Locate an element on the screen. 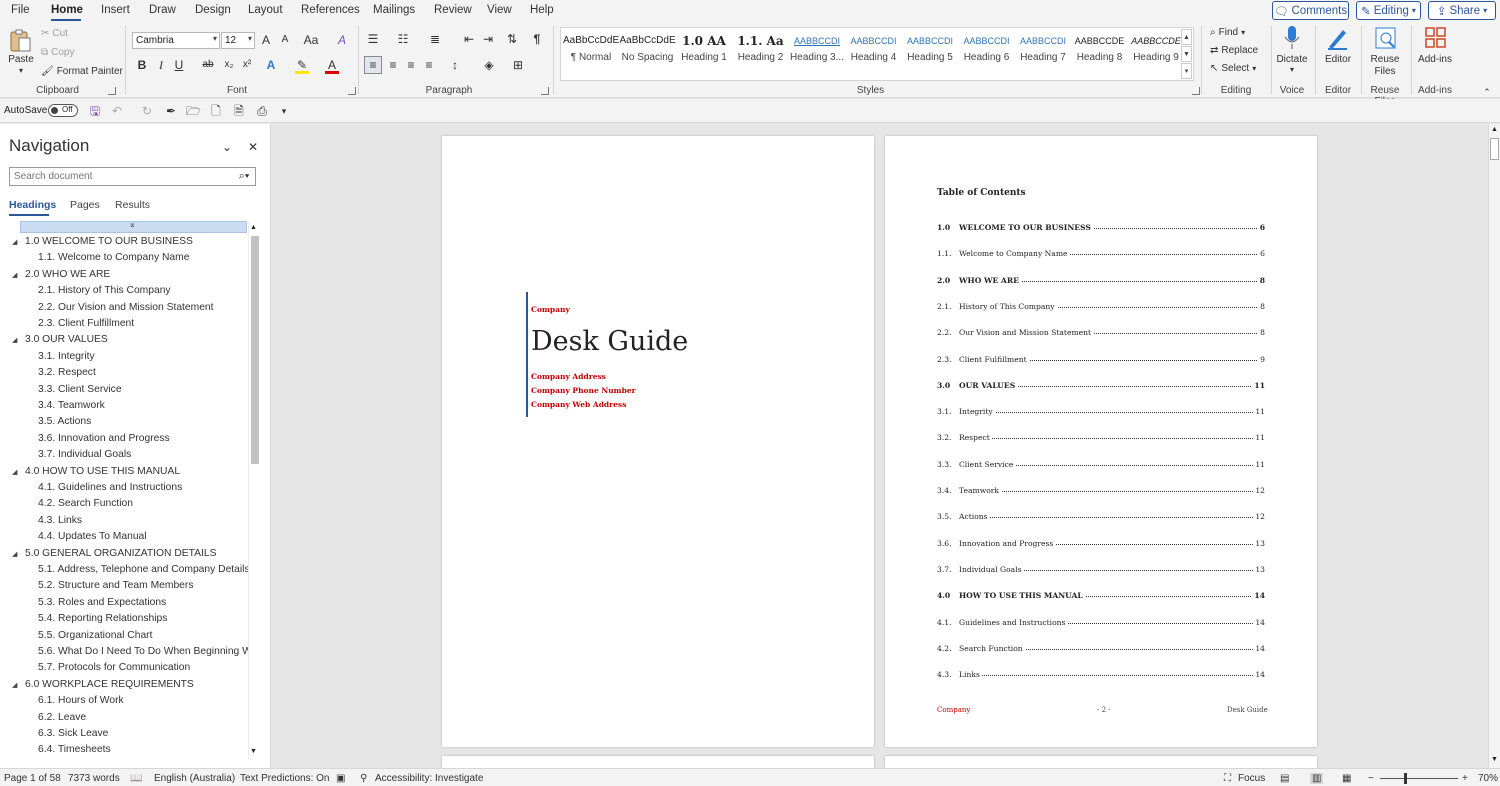 The image size is (1500, 786). proofing-icon: 📖 is located at coordinates (136, 778).